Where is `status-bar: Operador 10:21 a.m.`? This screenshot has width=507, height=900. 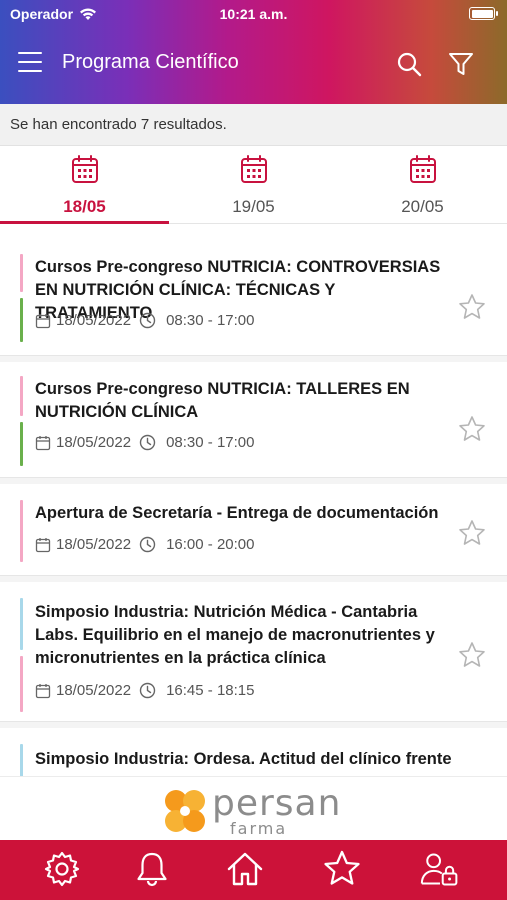 status-bar: Operador 10:21 a.m. is located at coordinates (253, 14).